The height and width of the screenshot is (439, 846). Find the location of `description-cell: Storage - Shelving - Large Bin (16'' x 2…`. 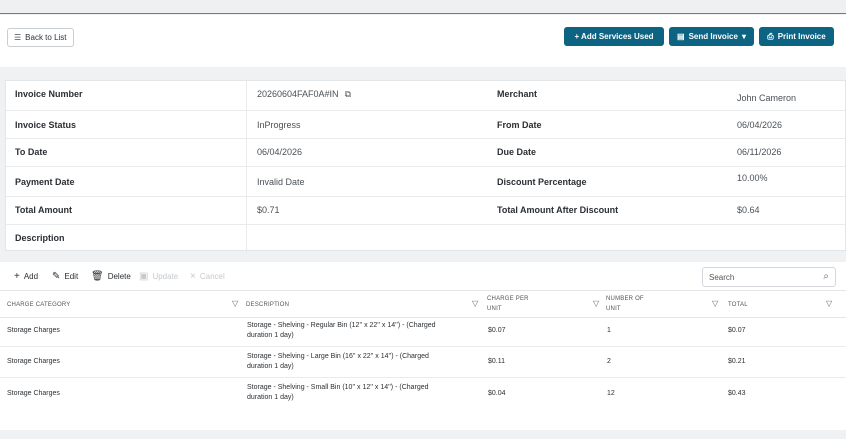

description-cell: Storage - Shelving - Large Bin (16'' x 2… is located at coordinates (359, 362).